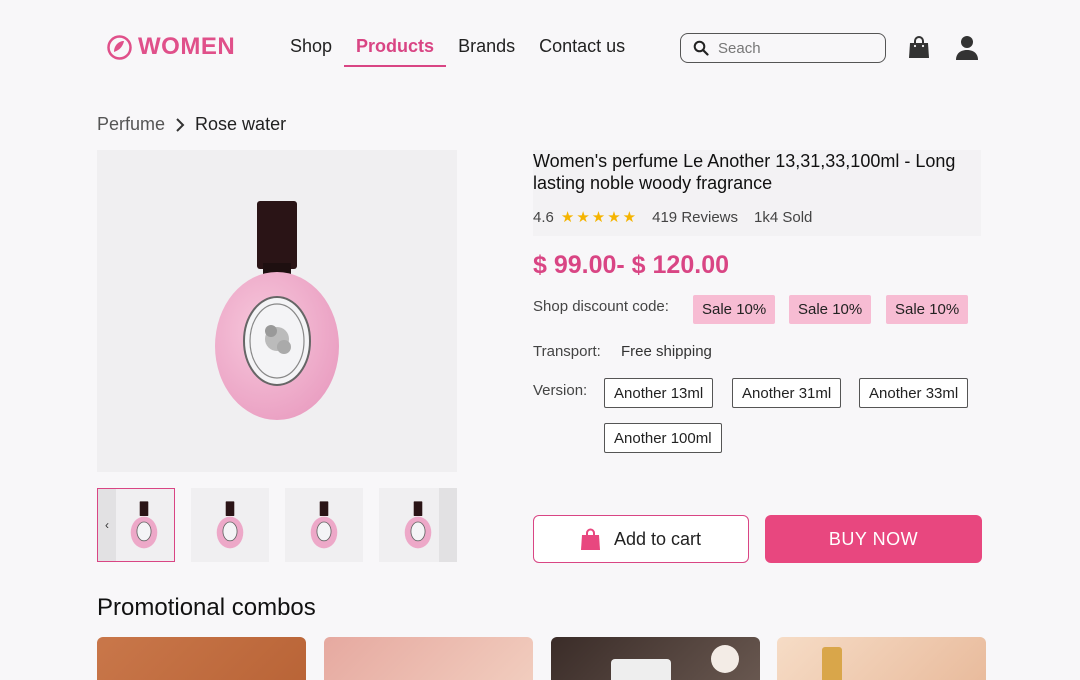  I want to click on thumbnail: ‹, so click(136, 525).